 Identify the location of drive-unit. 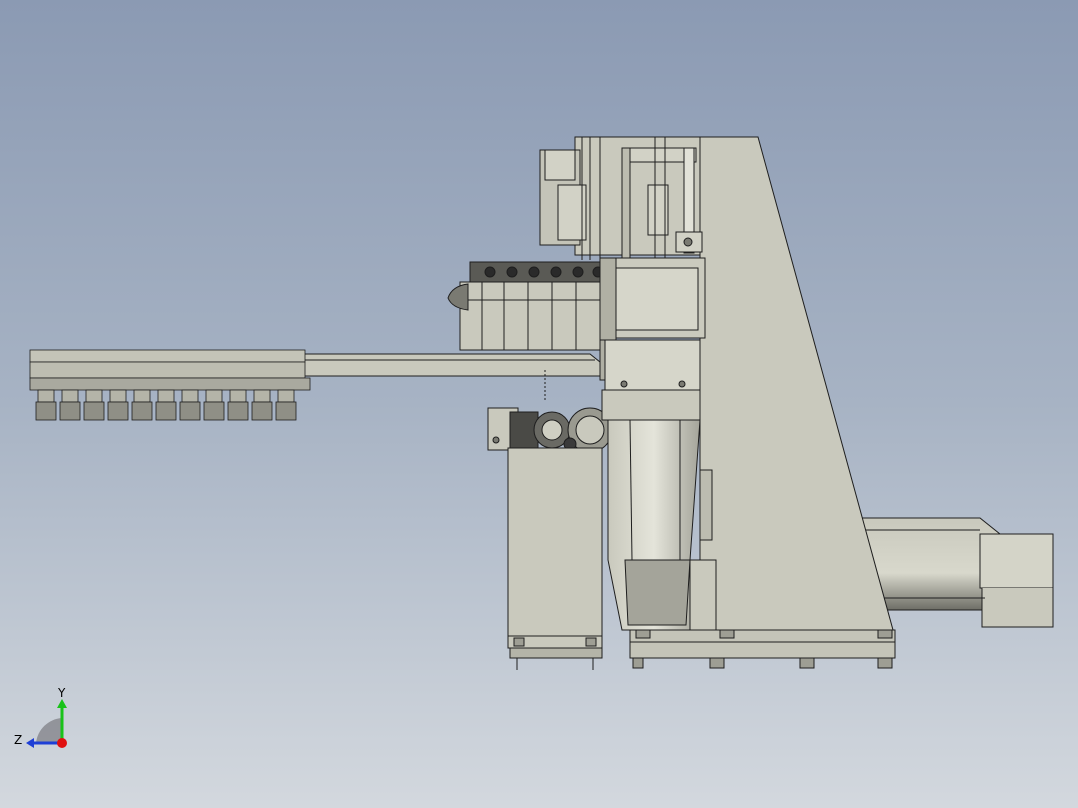
(550, 430).